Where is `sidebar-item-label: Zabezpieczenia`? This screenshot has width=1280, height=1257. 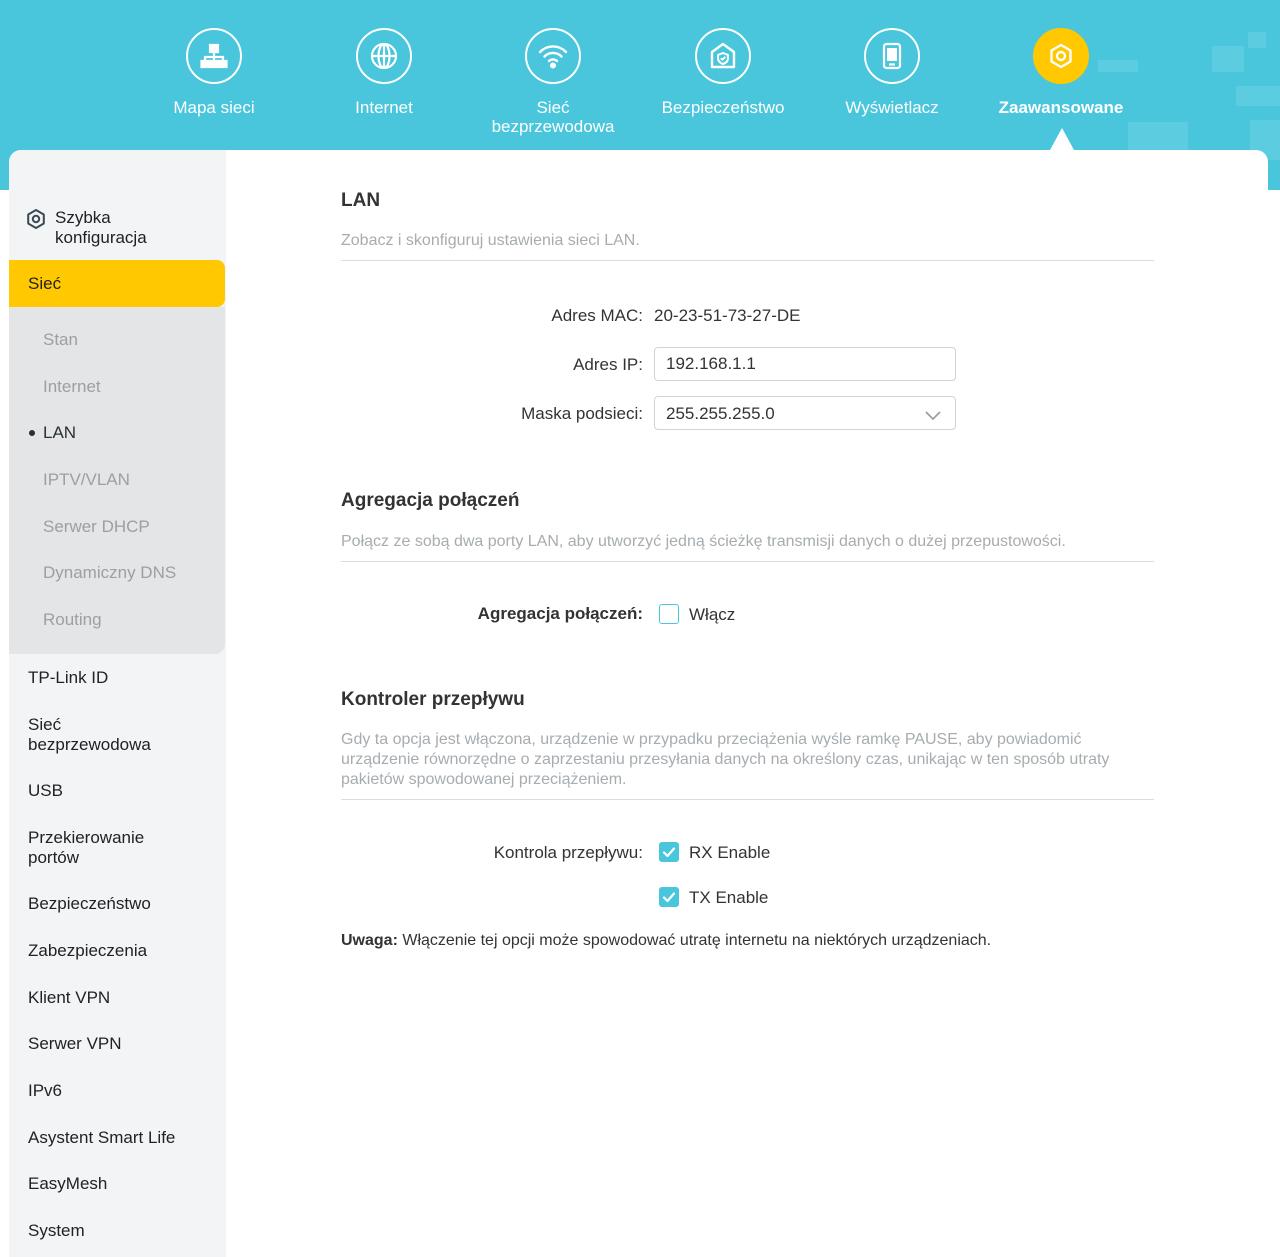 sidebar-item-label: Zabezpieczenia is located at coordinates (88, 950).